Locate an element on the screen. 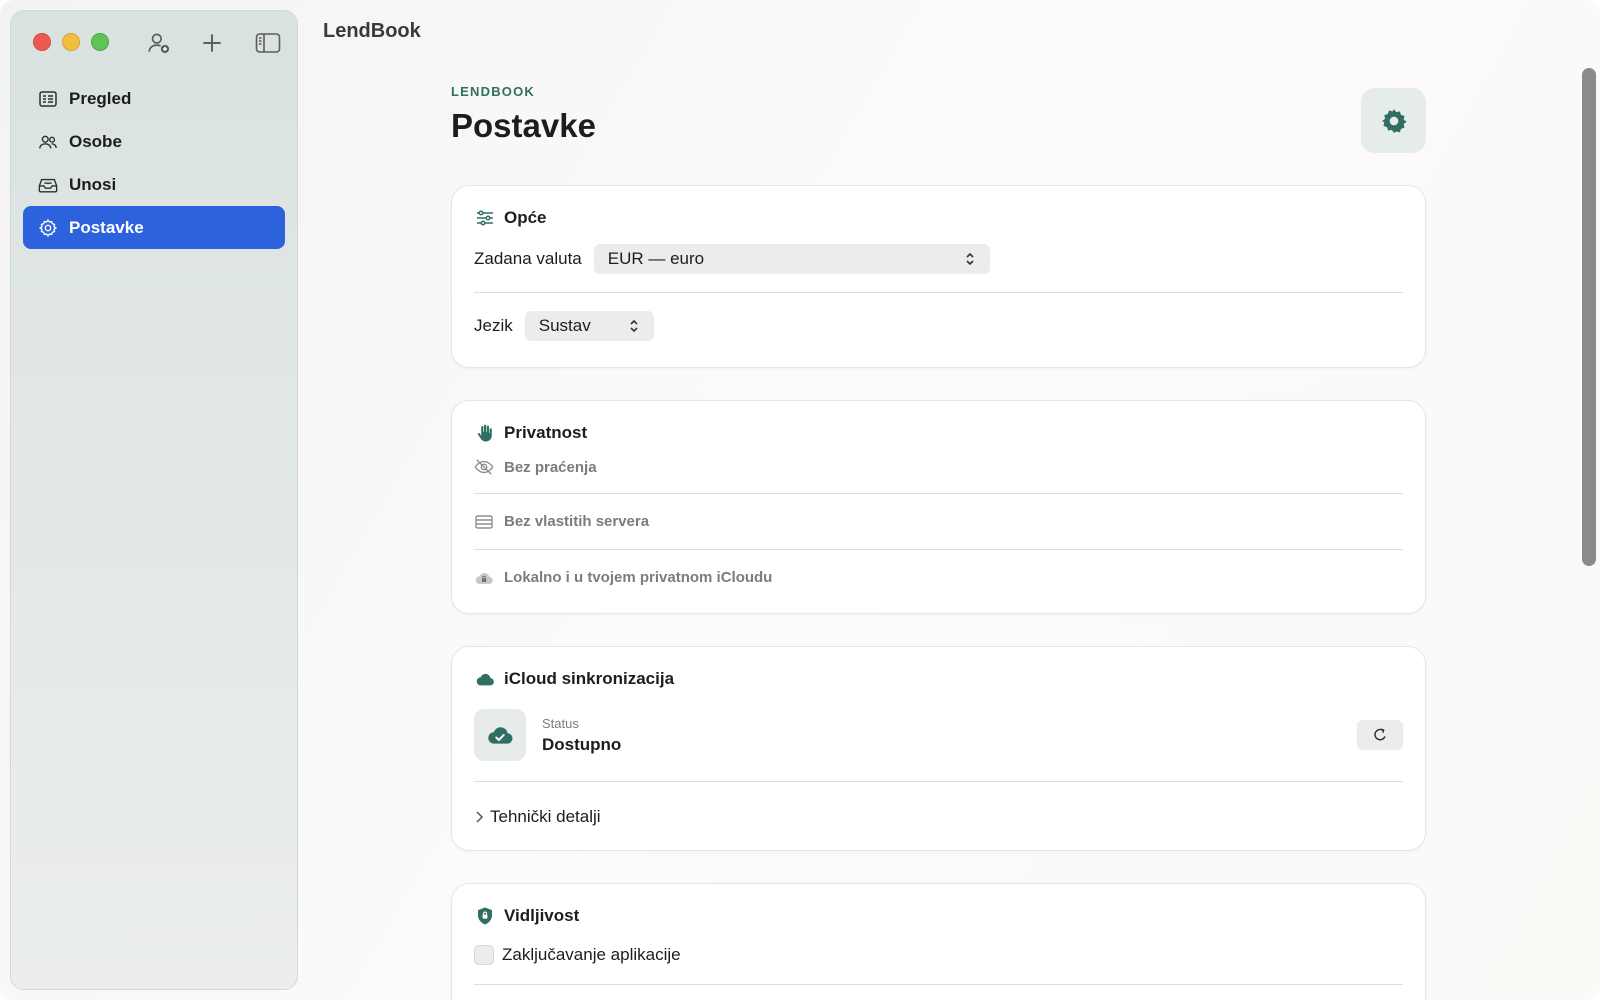 The width and height of the screenshot is (1600, 1000). refresh-button is located at coordinates (1380, 735).